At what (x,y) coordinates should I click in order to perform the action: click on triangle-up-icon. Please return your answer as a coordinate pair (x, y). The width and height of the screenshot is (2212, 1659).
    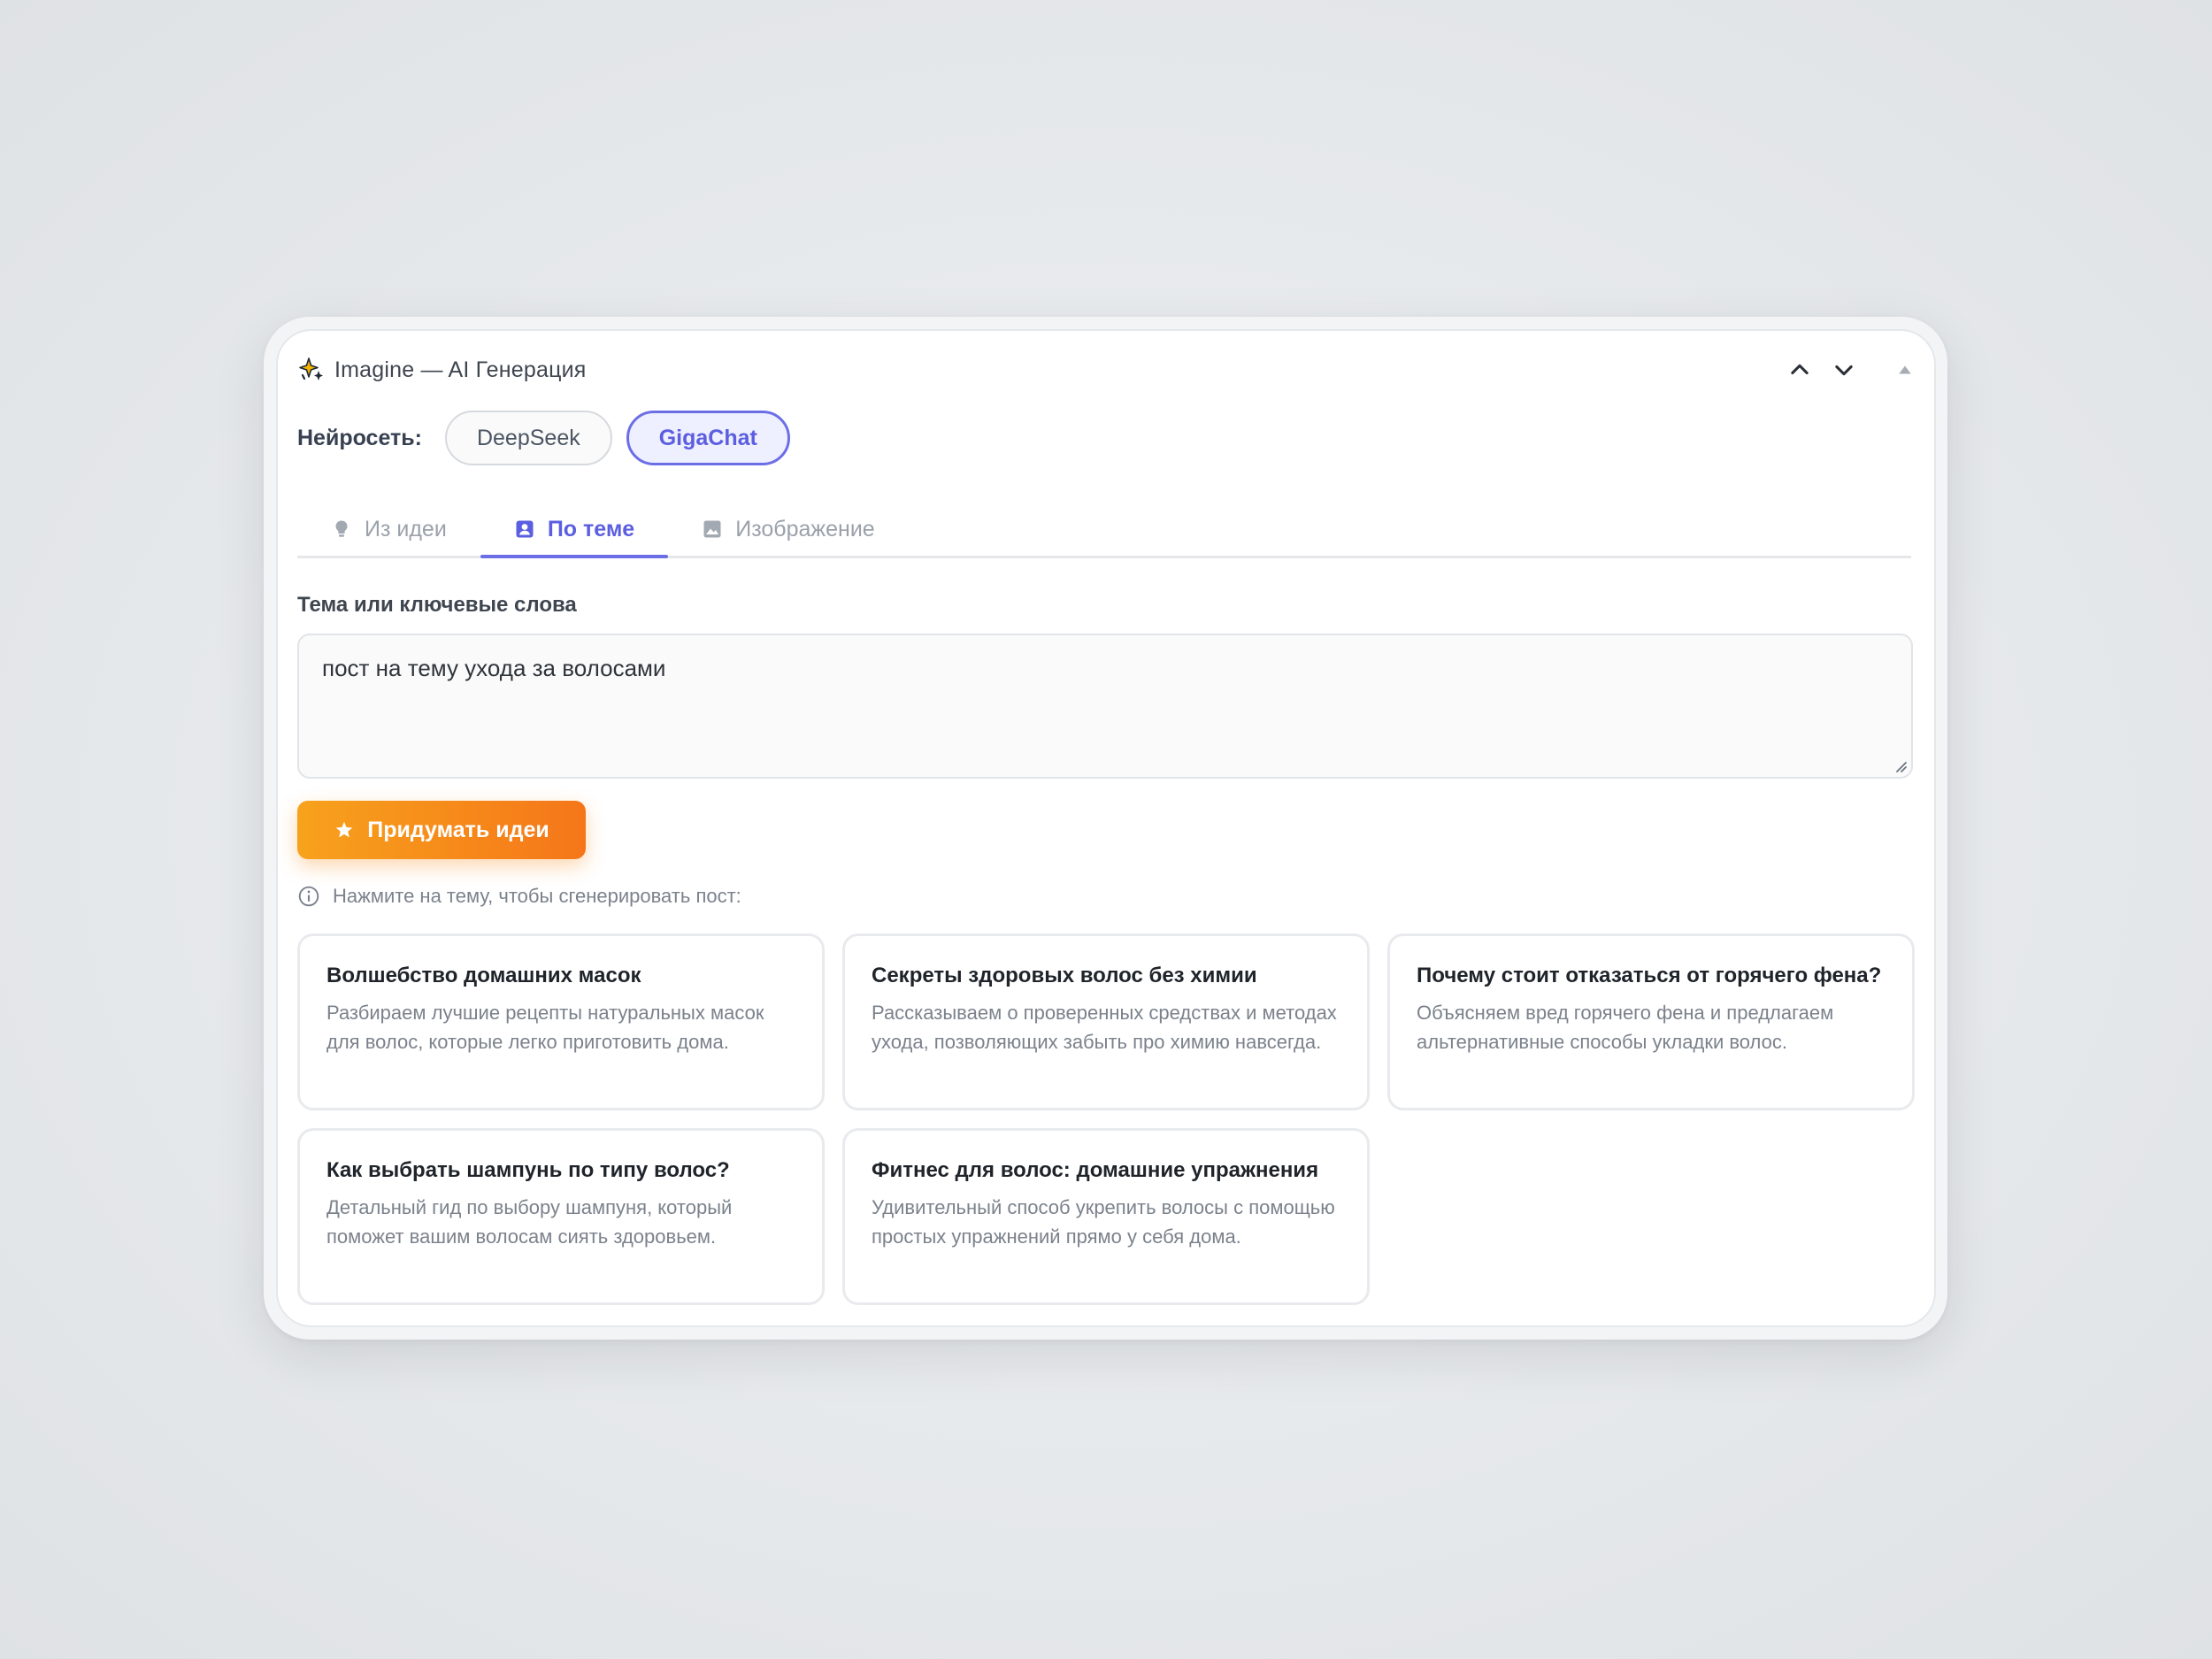
    Looking at the image, I should click on (1905, 370).